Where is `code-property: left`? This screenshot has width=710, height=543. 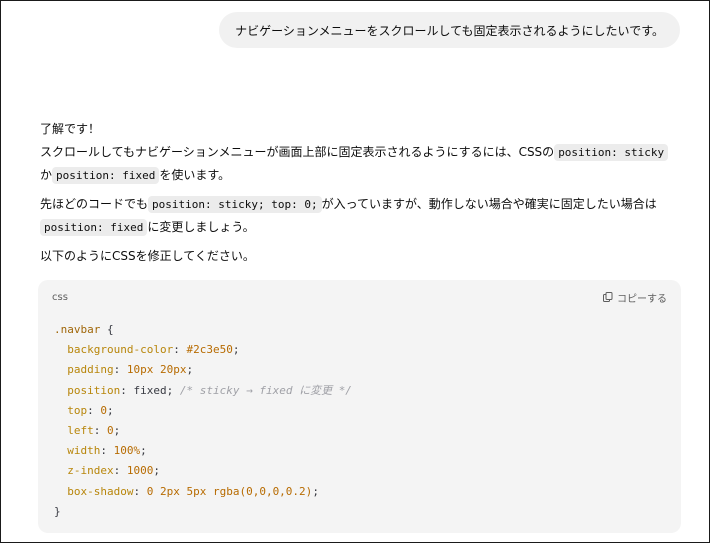 code-property: left is located at coordinates (80, 431).